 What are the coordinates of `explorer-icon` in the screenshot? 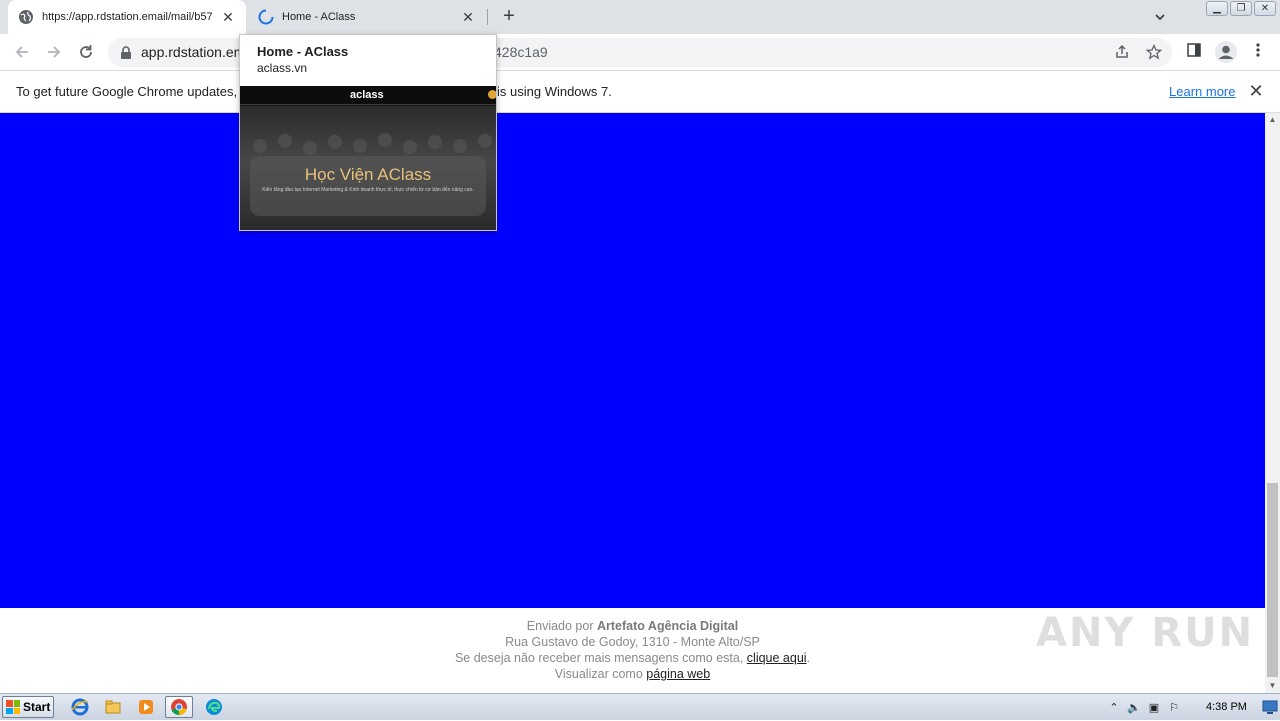 It's located at (113, 707).